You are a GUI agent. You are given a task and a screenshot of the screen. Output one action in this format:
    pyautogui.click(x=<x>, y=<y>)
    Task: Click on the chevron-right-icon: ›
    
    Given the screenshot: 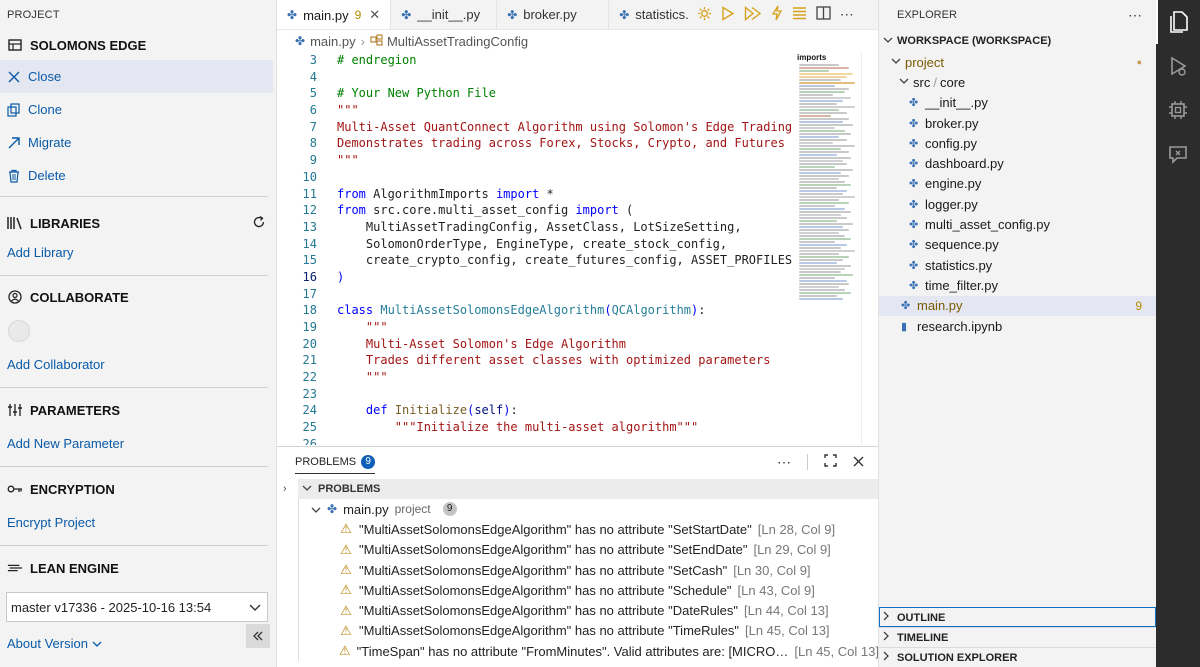 What is the action you would take?
    pyautogui.click(x=285, y=489)
    